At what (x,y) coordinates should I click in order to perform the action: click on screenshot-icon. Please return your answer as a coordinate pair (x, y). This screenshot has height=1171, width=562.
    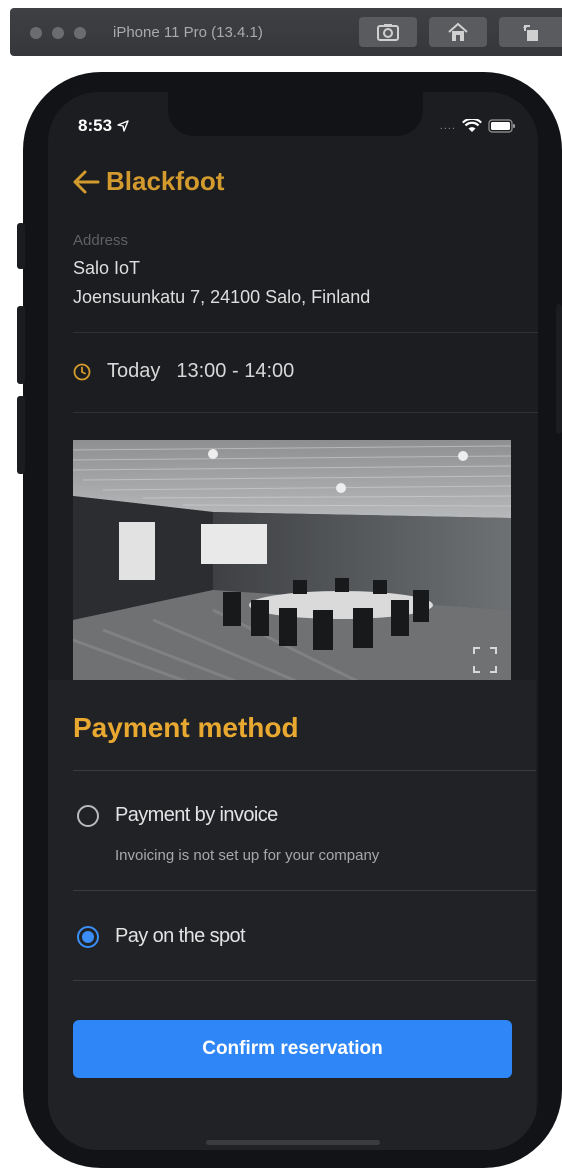
    Looking at the image, I should click on (388, 32).